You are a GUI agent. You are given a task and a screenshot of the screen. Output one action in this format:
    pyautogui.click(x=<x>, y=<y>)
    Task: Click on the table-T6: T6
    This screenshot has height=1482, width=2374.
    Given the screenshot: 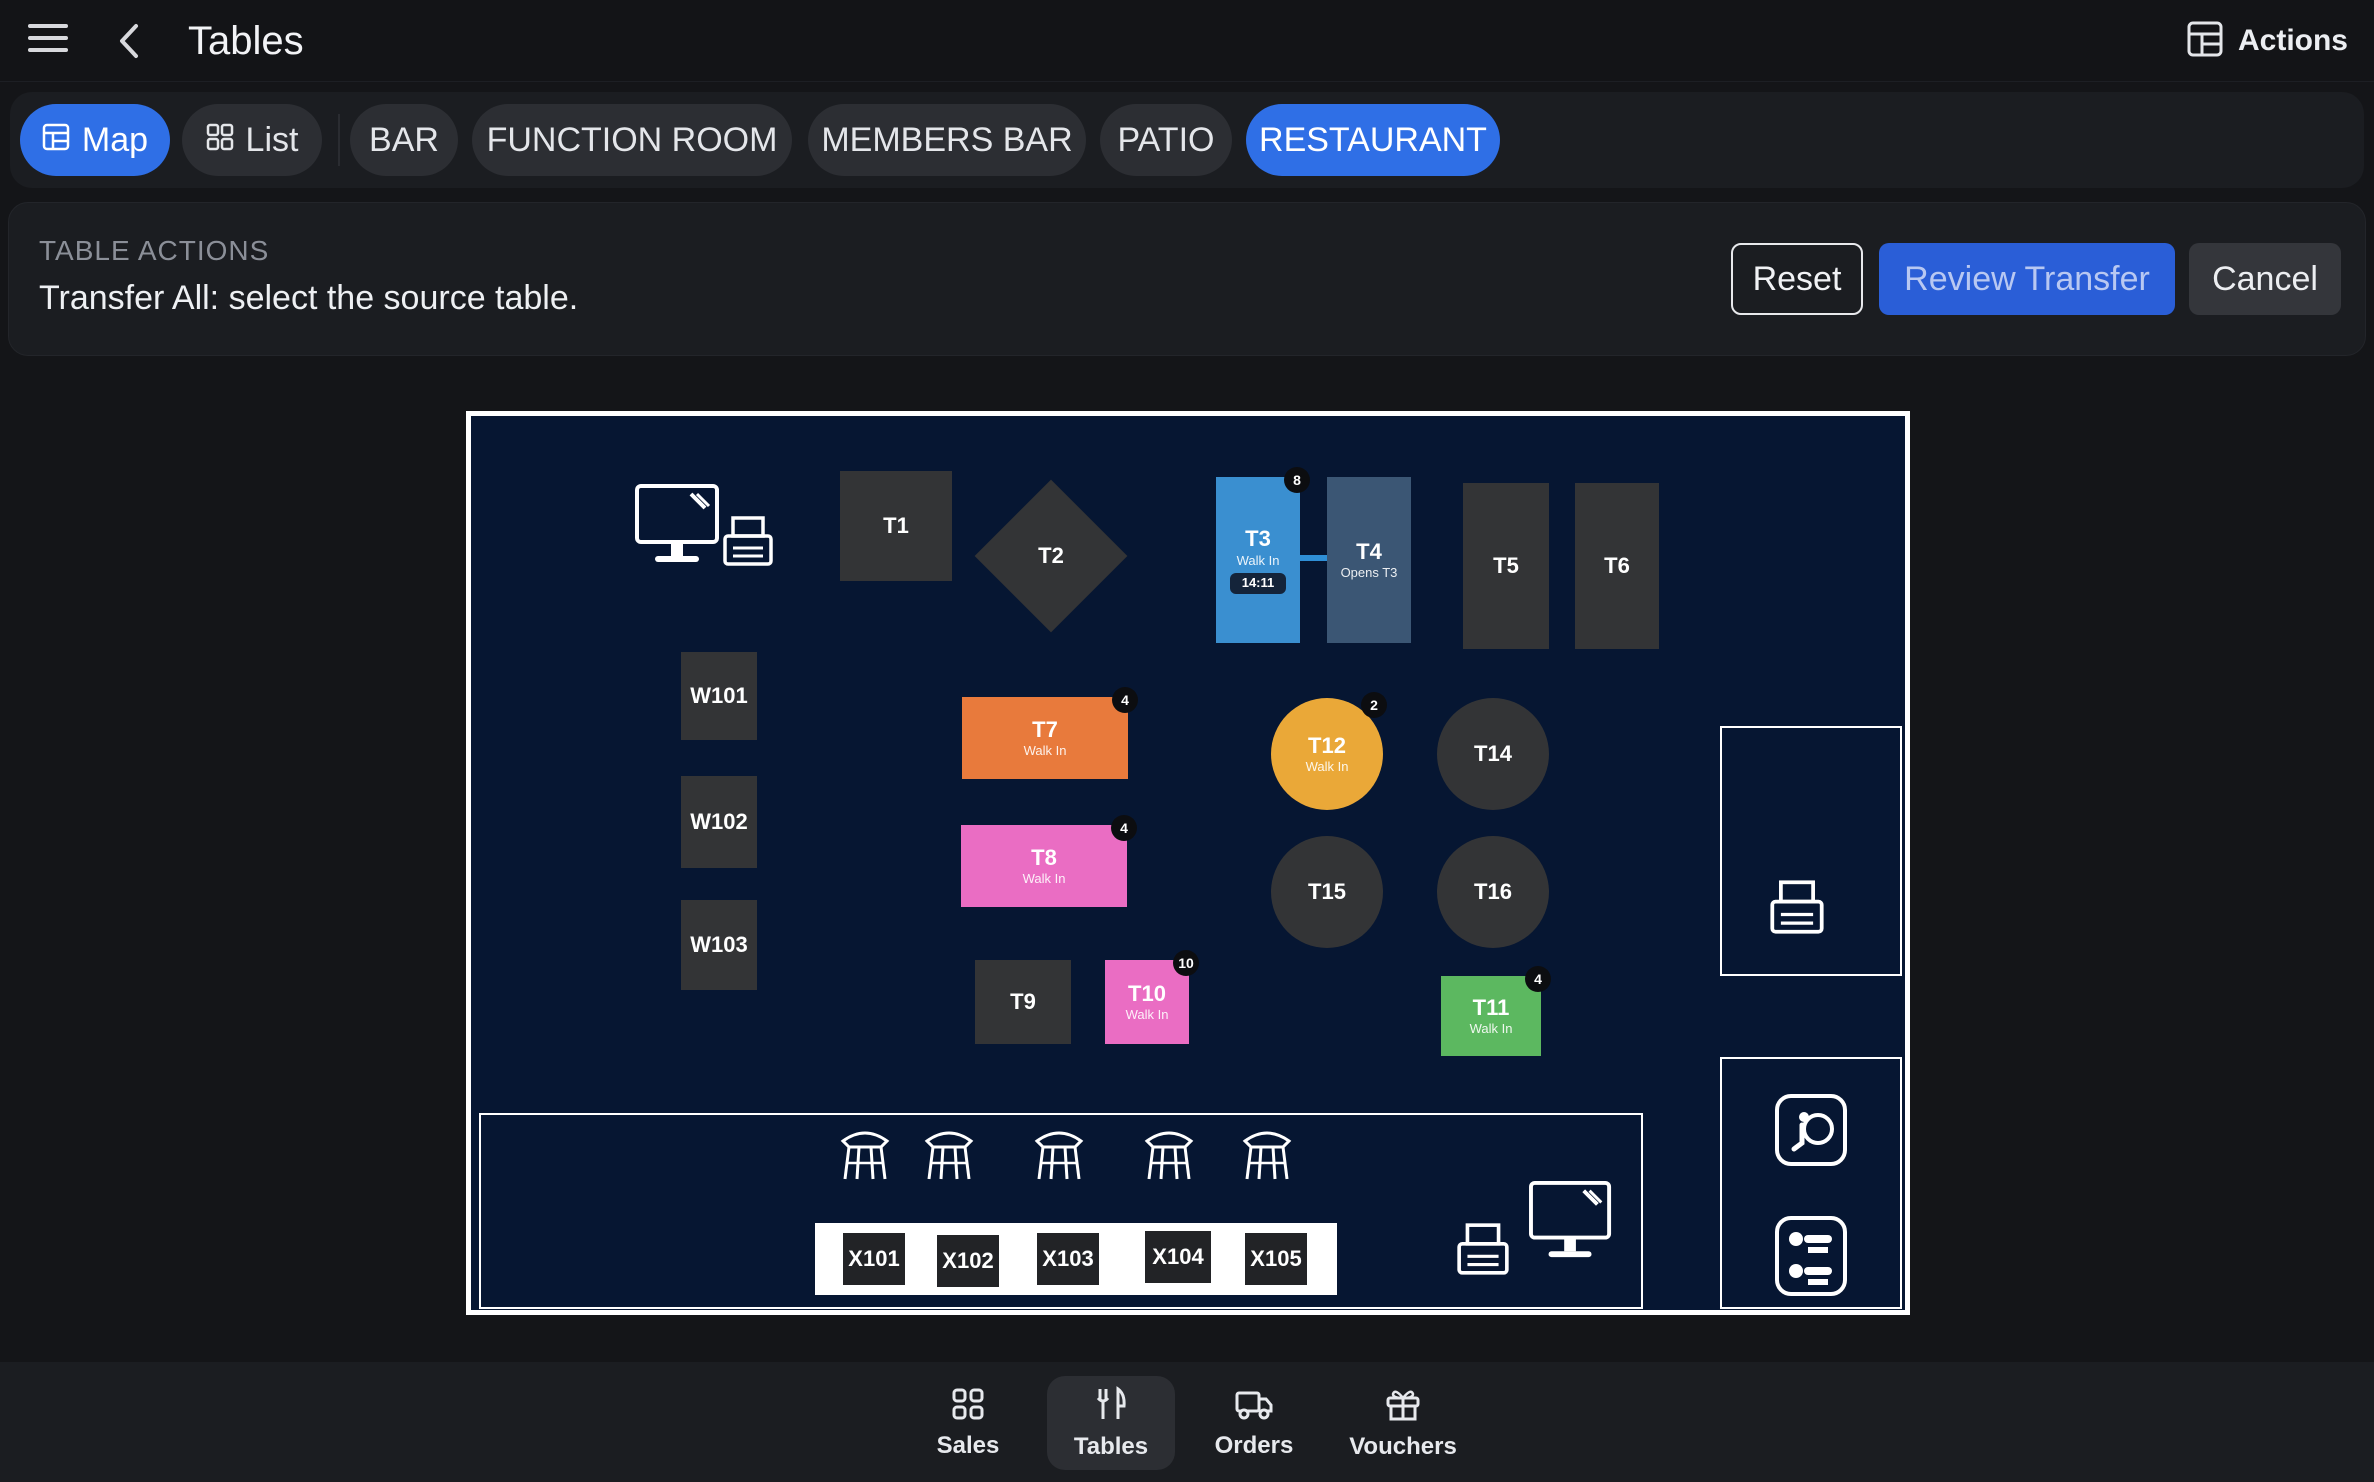 What is the action you would take?
    pyautogui.click(x=1617, y=566)
    